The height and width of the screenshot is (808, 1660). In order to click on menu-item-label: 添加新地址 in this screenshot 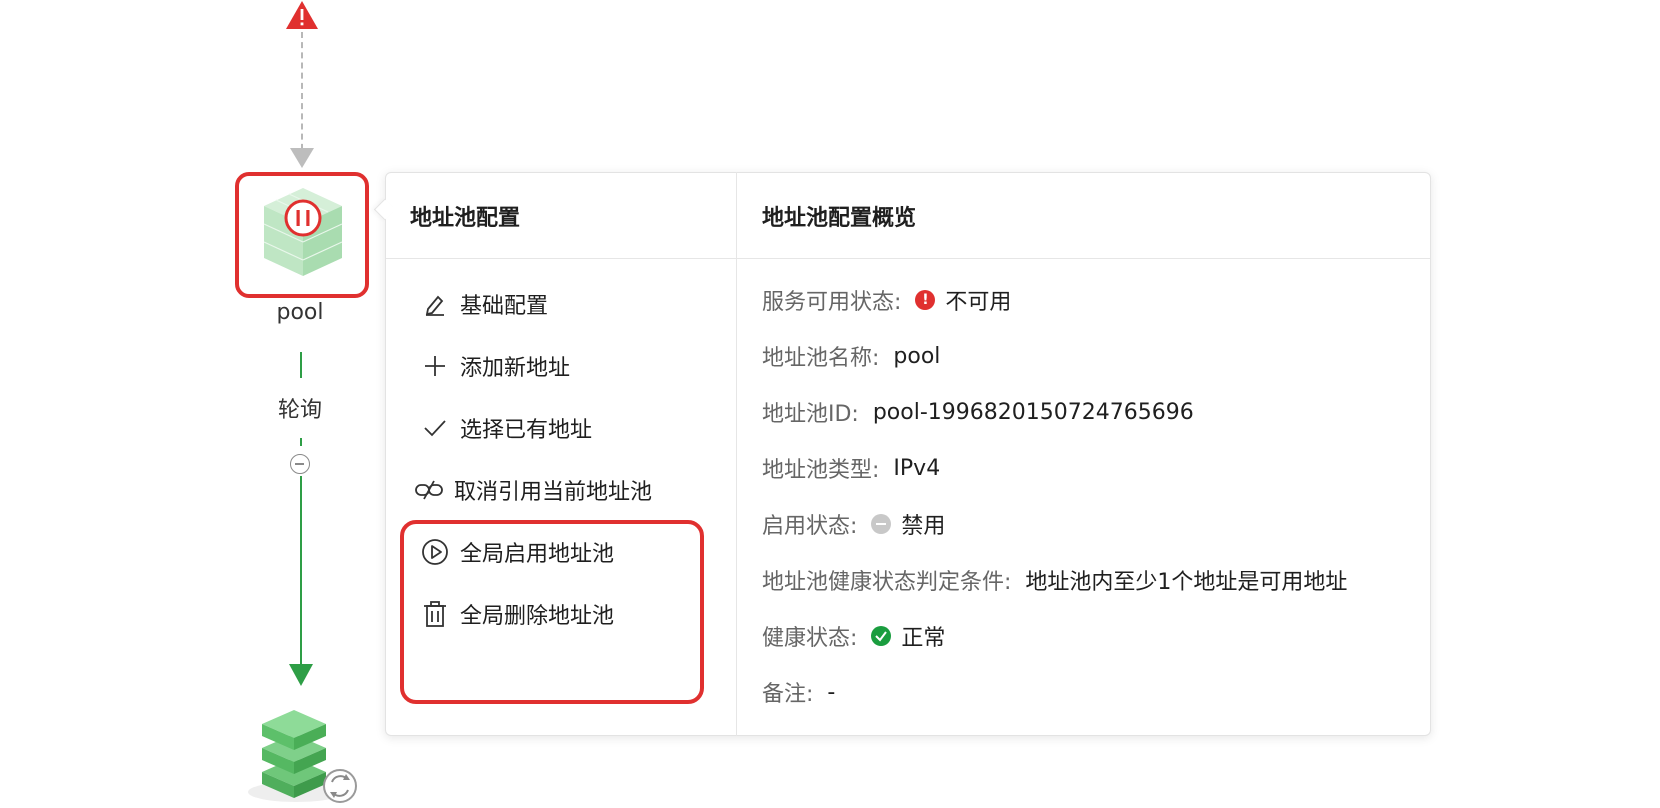, I will do `click(515, 368)`.